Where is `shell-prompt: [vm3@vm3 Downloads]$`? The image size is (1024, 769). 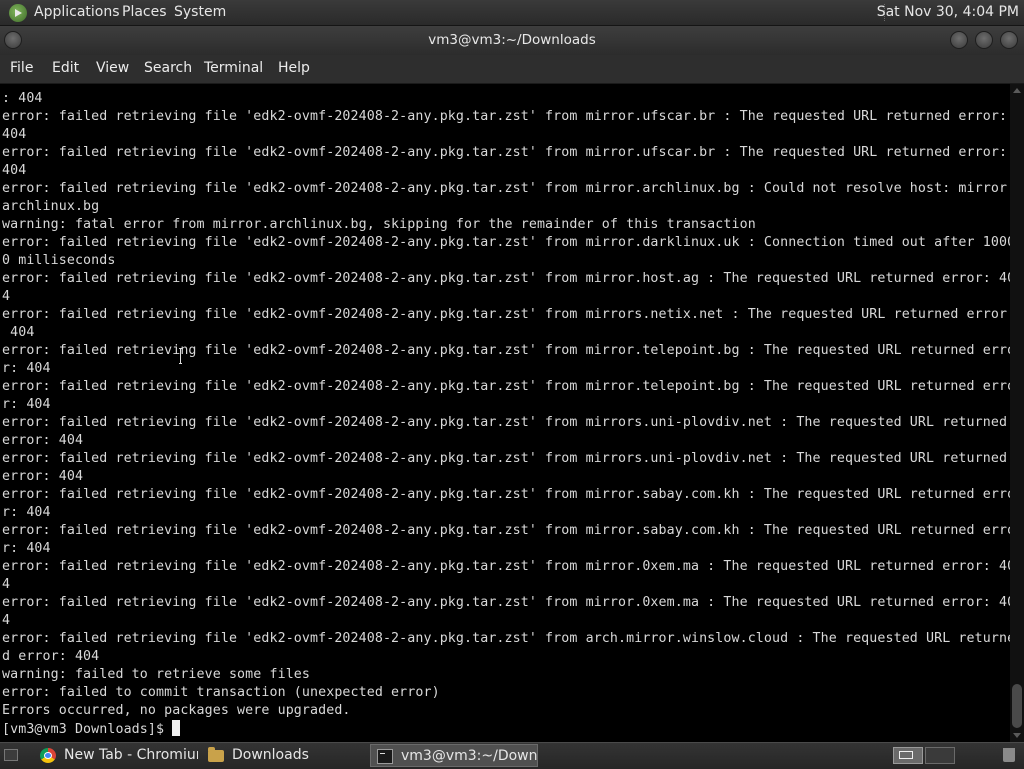
shell-prompt: [vm3@vm3 Downloads]$ is located at coordinates (91, 729).